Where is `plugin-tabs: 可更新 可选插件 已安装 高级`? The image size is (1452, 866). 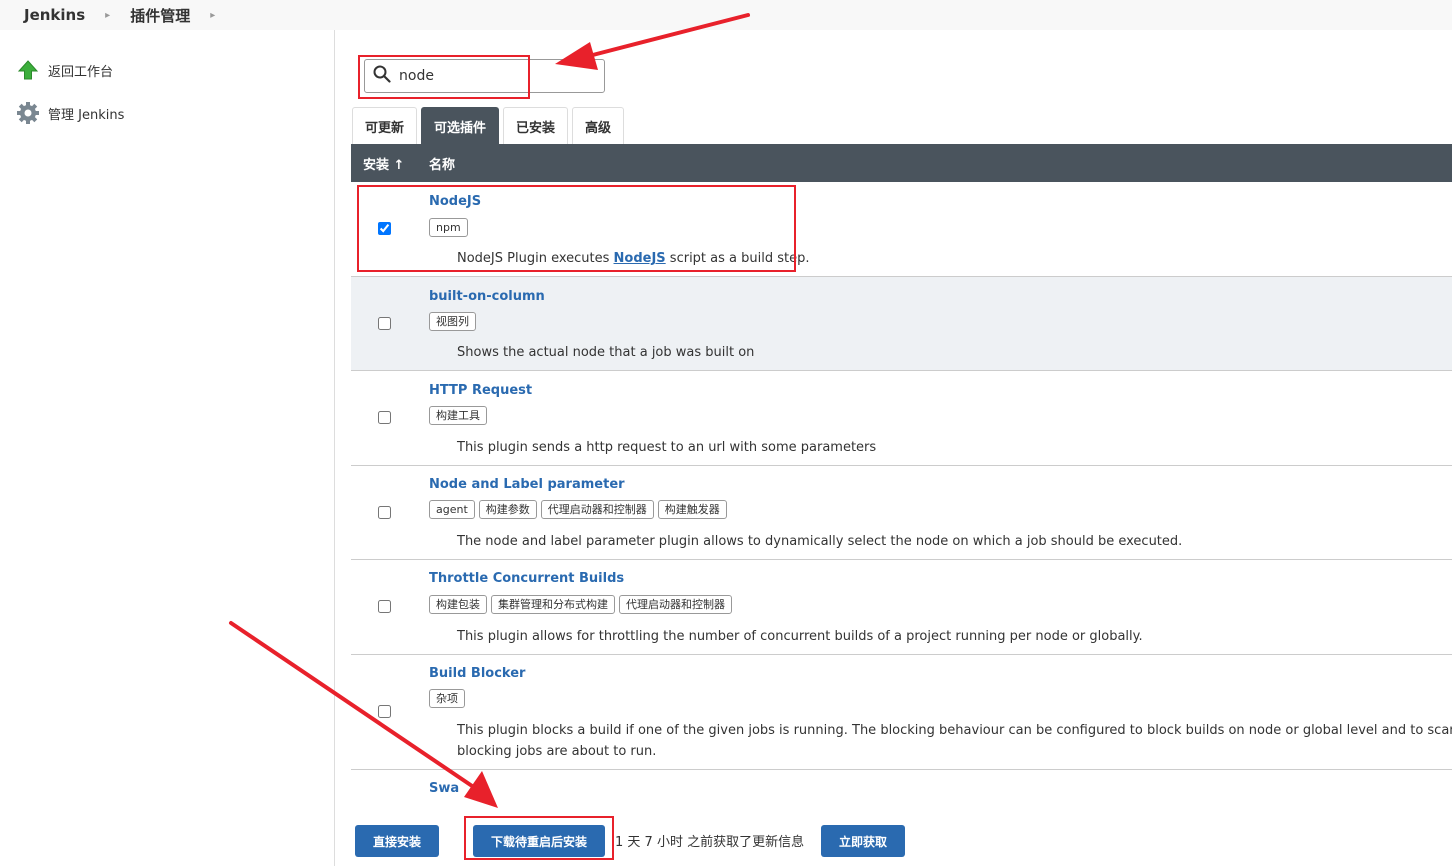 plugin-tabs: 可更新 可选插件 已安装 高级 is located at coordinates (490, 125).